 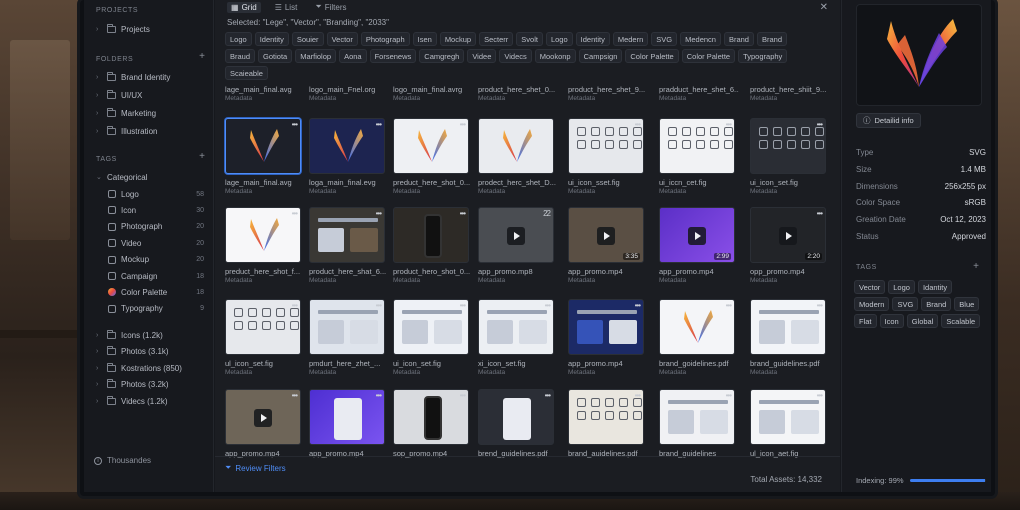 What do you see at coordinates (888, 120) in the screenshot?
I see `detail-info-button: ⓘ Detailid info` at bounding box center [888, 120].